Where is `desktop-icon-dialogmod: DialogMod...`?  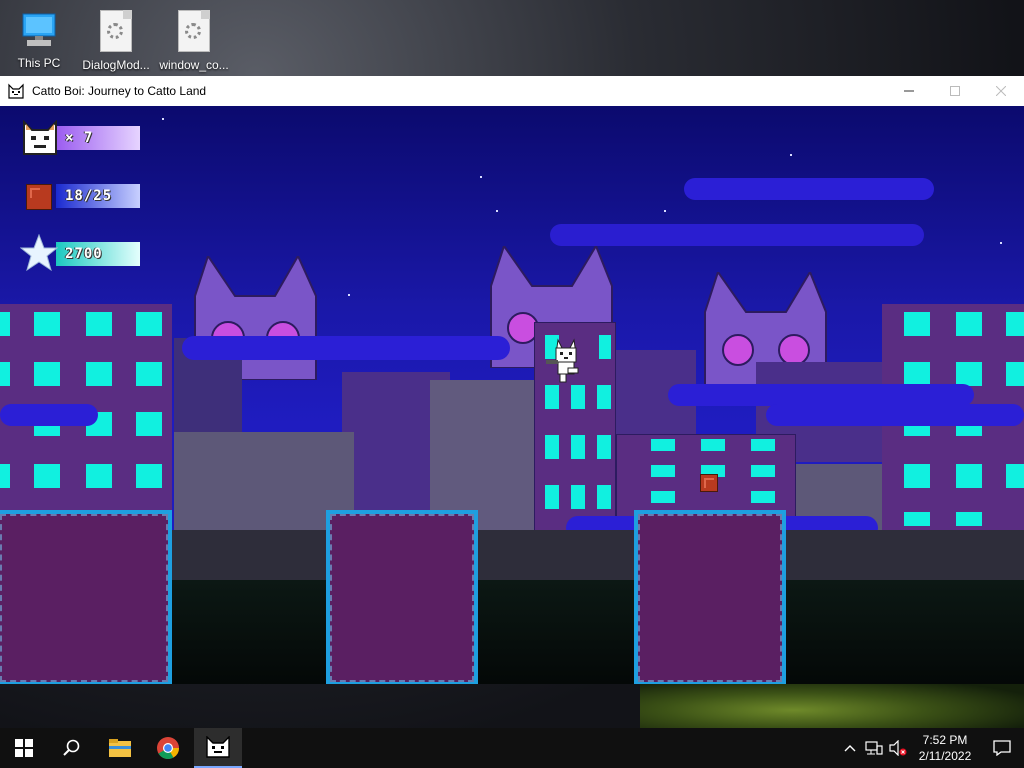 desktop-icon-dialogmod: DialogMod... is located at coordinates (116, 40).